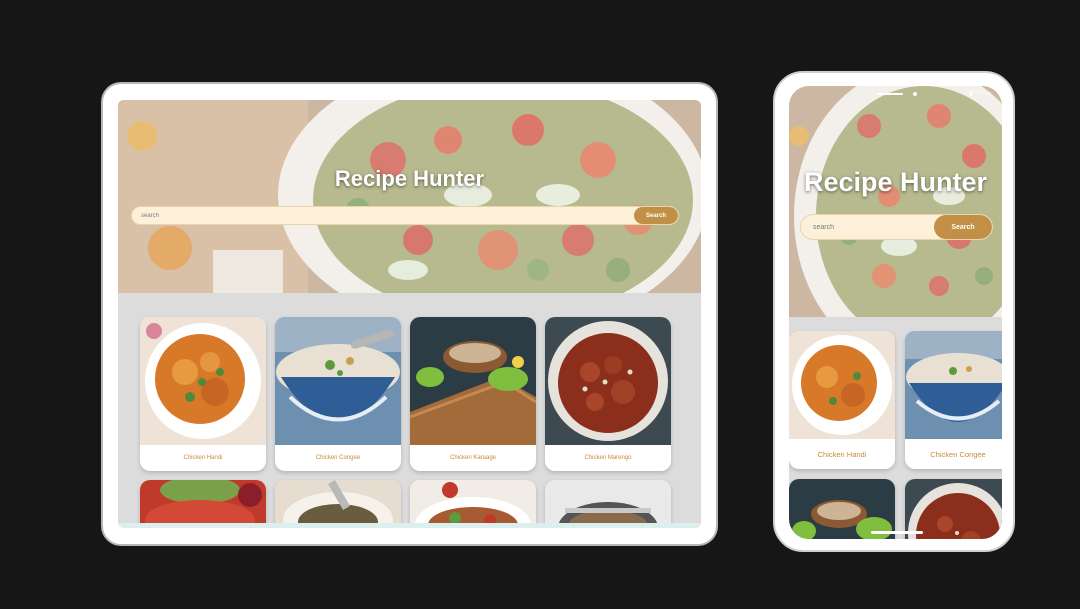 This screenshot has height=609, width=1080. What do you see at coordinates (988, 94) in the screenshot?
I see `battery-icon: ▭` at bounding box center [988, 94].